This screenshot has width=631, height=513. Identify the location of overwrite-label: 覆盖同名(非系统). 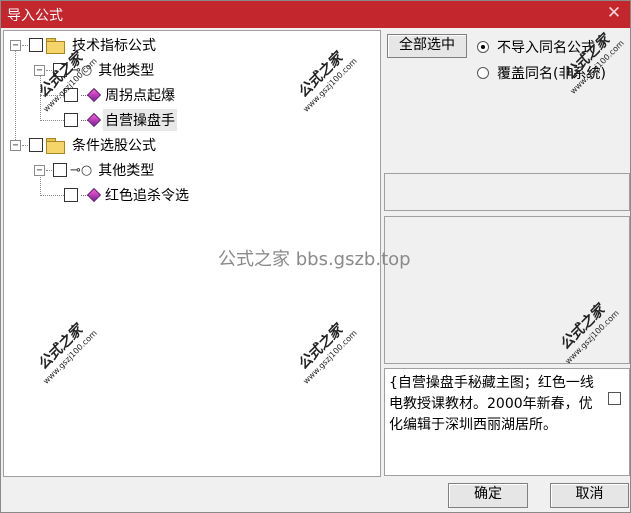
(551, 74).